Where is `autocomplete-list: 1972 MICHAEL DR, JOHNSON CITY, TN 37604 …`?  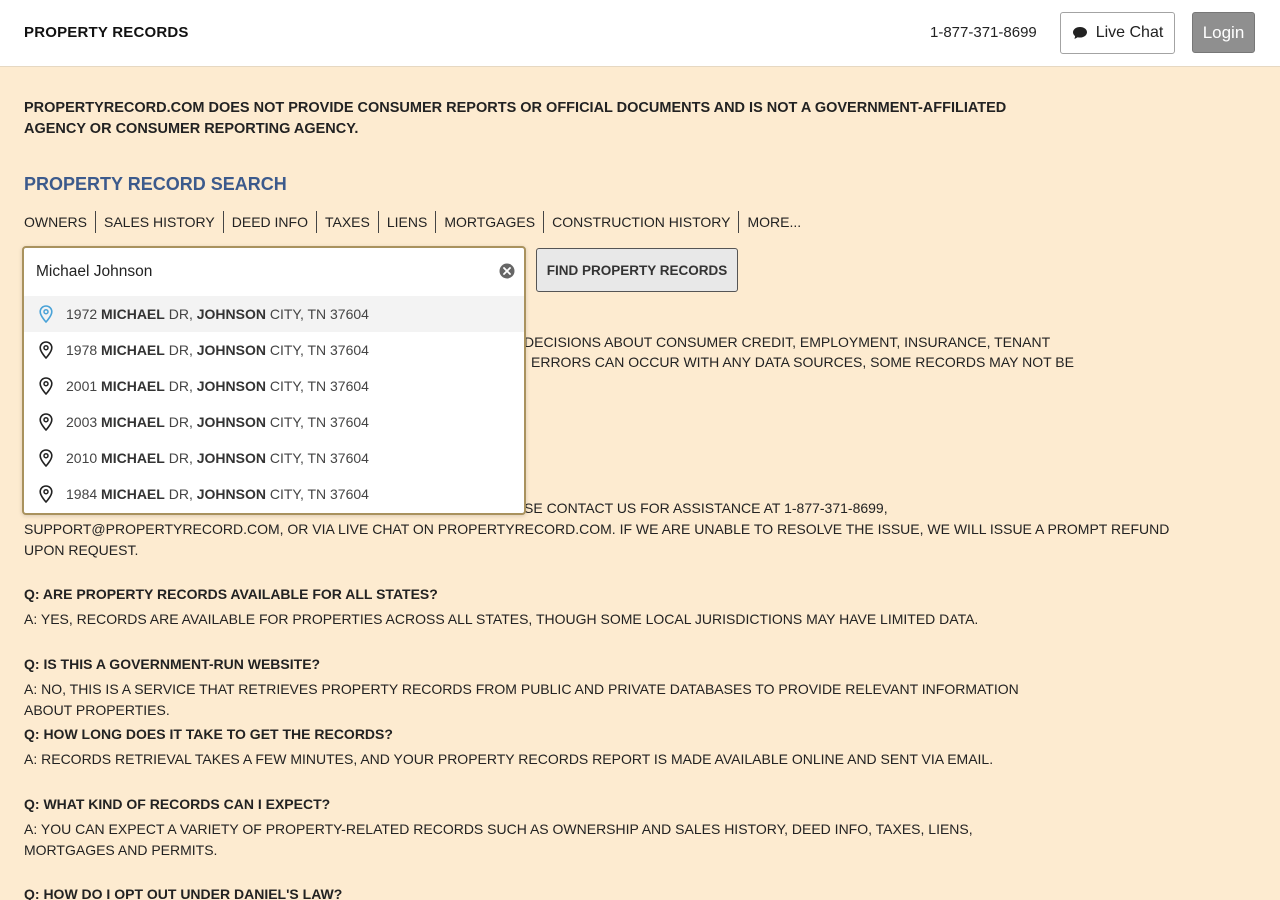
autocomplete-list: 1972 MICHAEL DR, JOHNSON CITY, TN 37604 … is located at coordinates (274, 404).